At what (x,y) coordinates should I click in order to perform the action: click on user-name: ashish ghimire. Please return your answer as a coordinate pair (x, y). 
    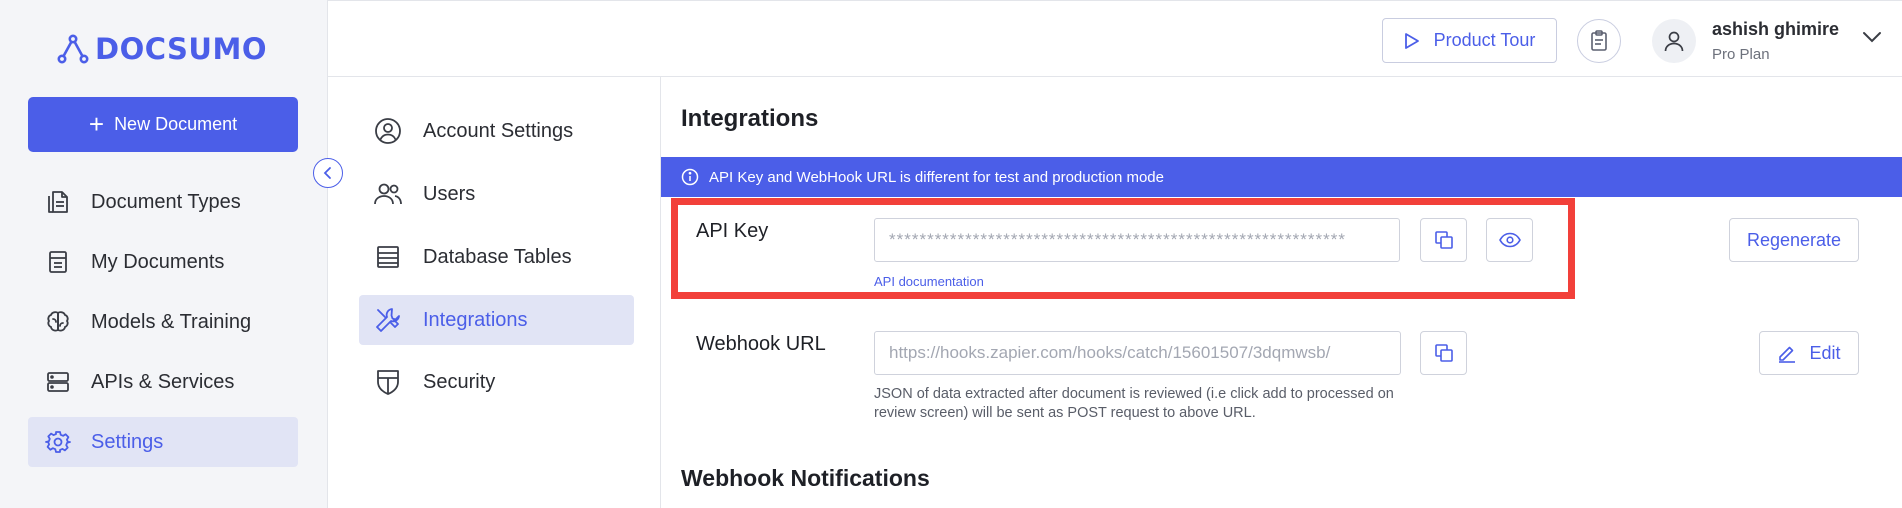
    Looking at the image, I should click on (1776, 29).